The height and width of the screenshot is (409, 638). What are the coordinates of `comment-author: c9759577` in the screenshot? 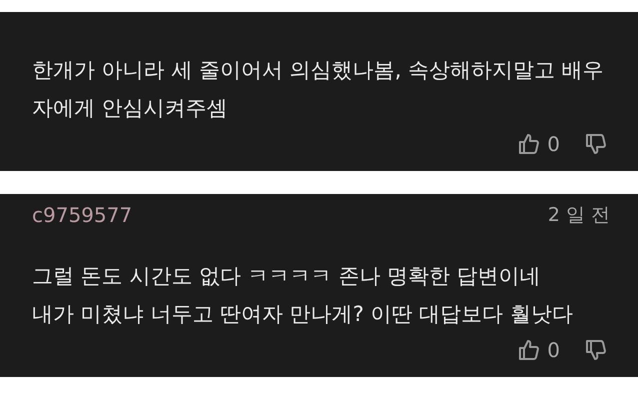 It's located at (82, 215).